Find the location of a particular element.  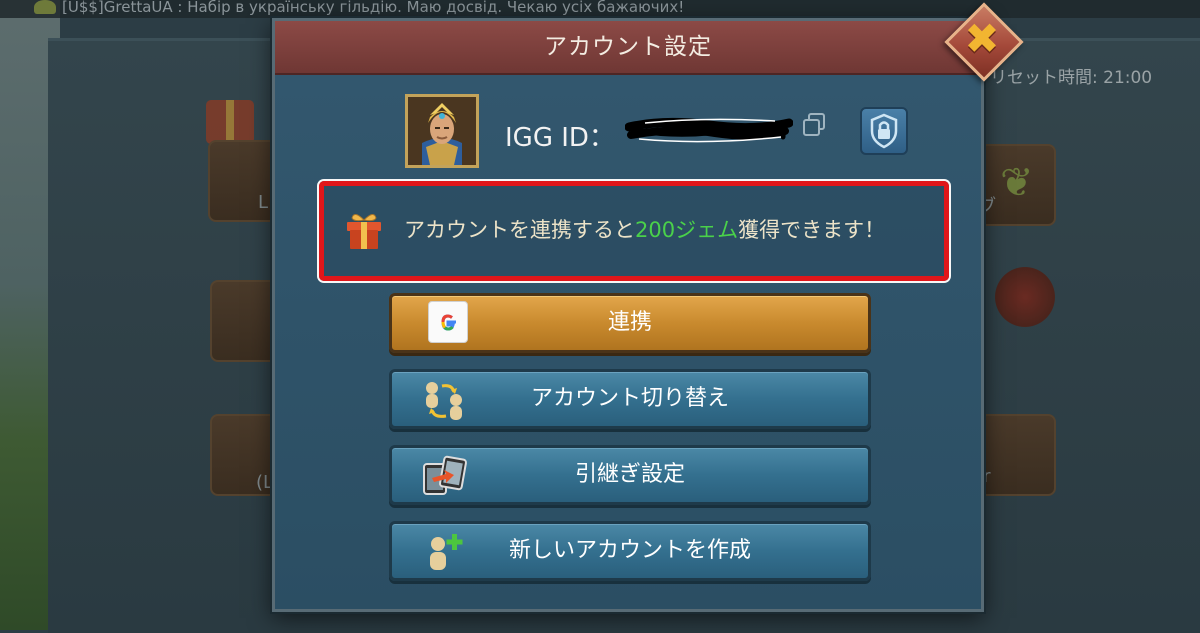

promo-text-after: 獲得できます！ is located at coordinates (812, 230).